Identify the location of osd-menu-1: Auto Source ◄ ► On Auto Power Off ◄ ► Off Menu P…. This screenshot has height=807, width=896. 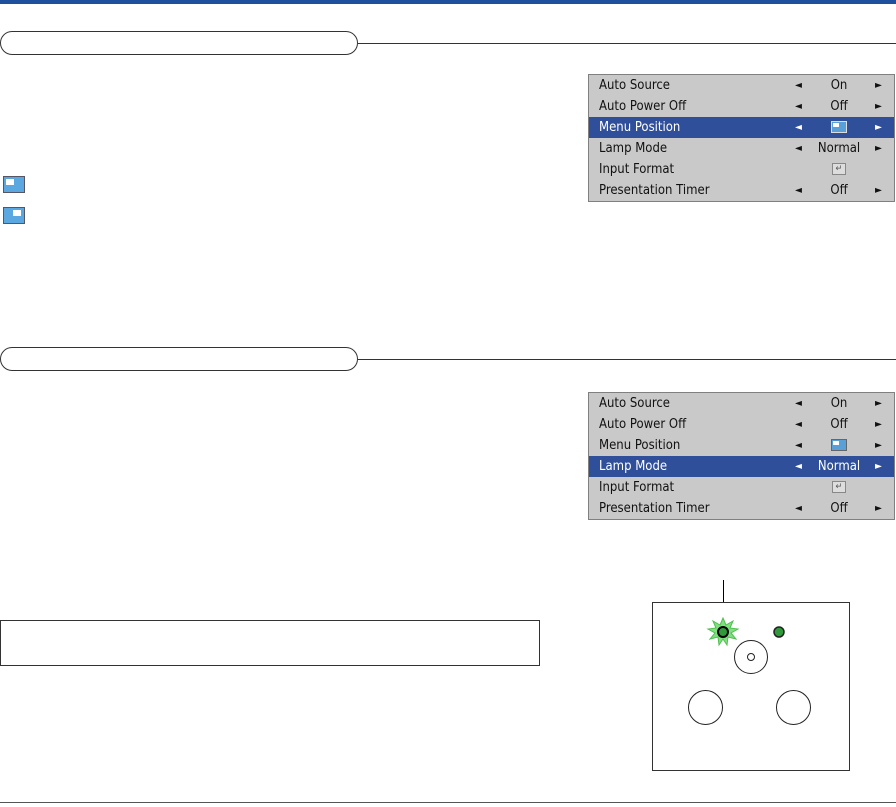
(741, 138).